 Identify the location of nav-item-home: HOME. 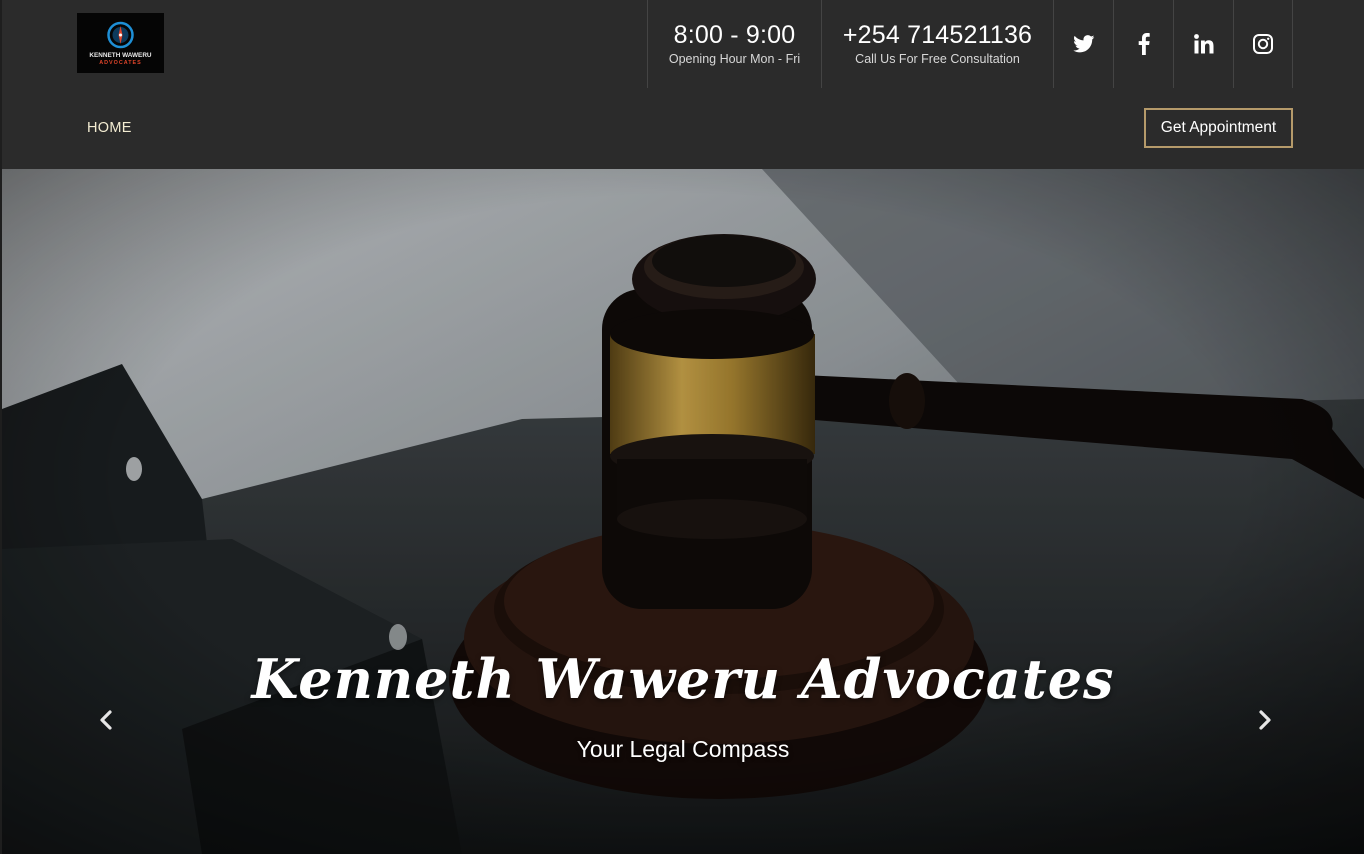
(109, 128).